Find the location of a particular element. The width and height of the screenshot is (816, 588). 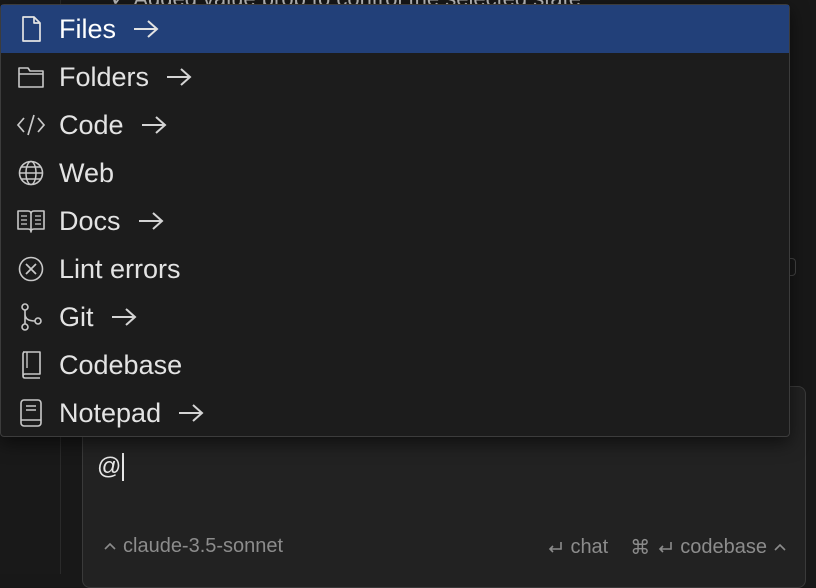

menu-item-docs: Docs is located at coordinates (395, 221).